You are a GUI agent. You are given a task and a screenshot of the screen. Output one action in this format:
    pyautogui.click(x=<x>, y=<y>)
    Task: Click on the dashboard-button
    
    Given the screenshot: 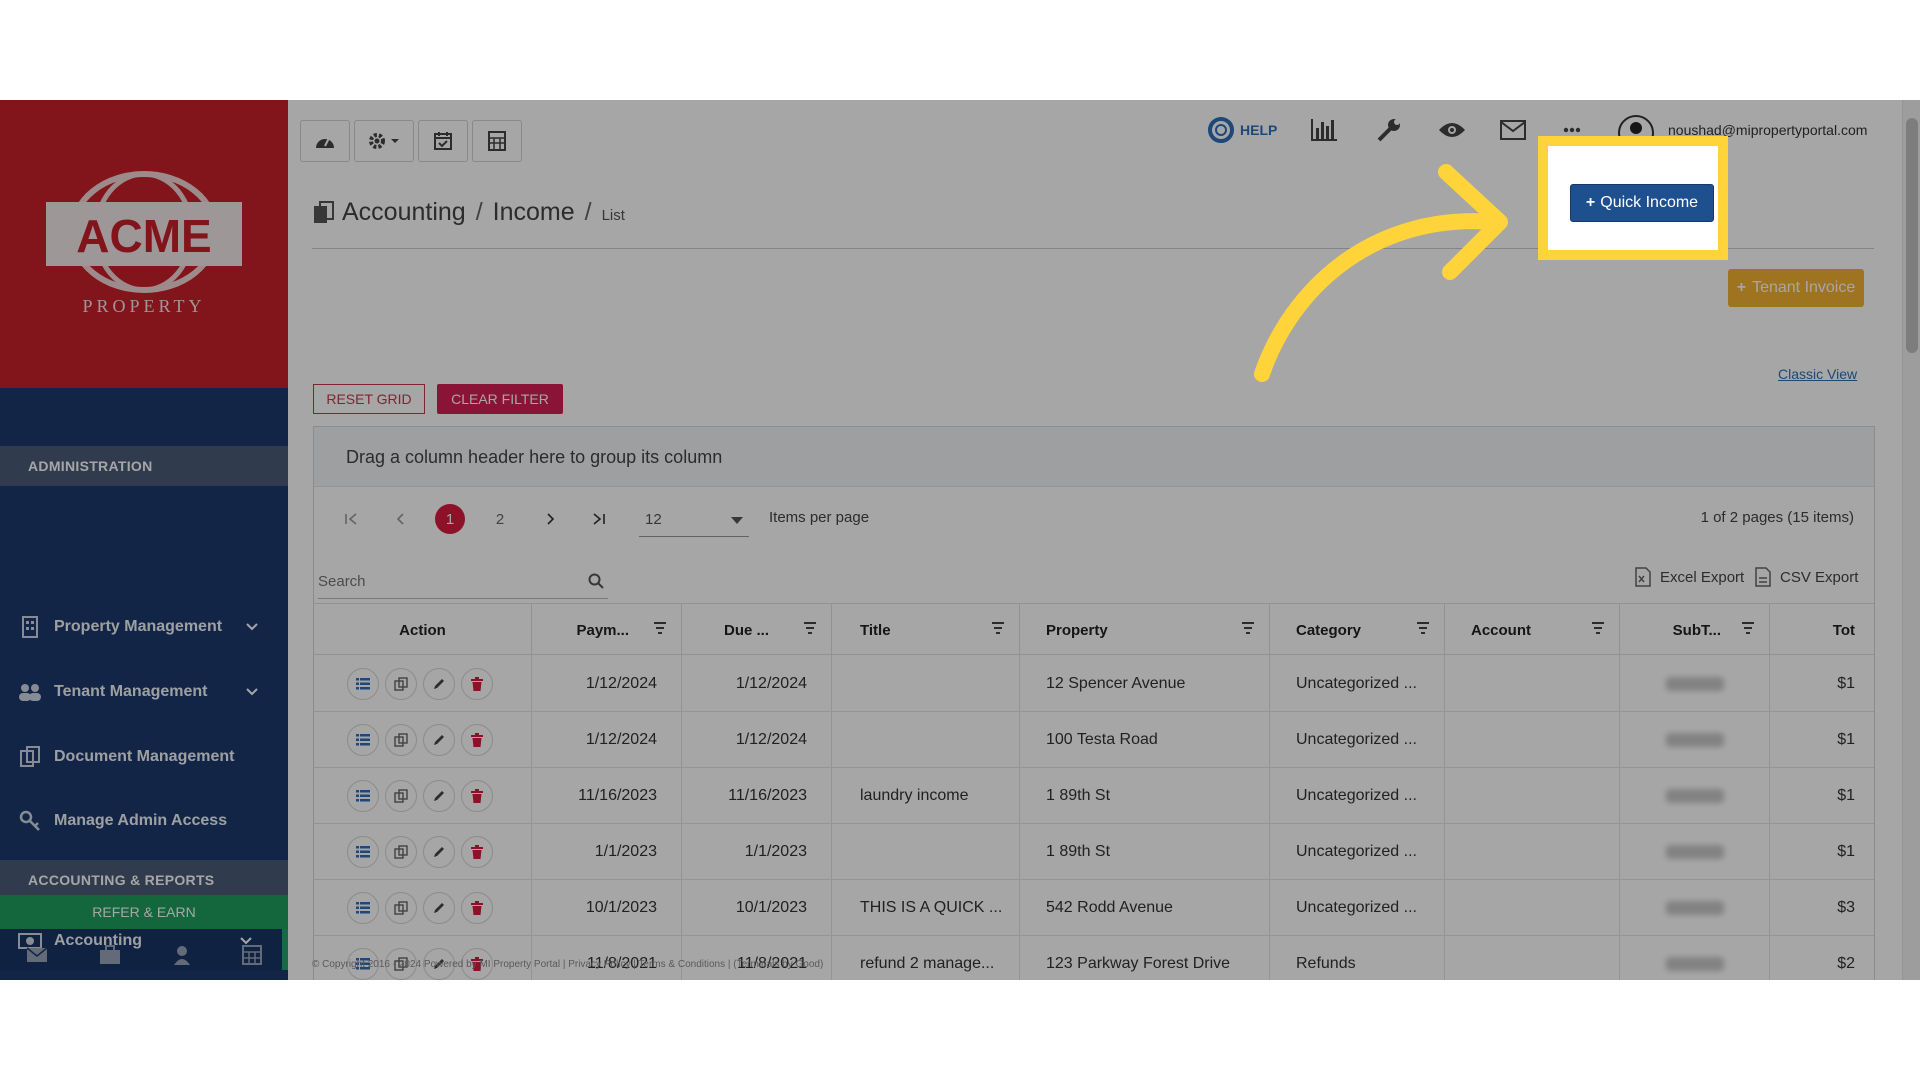 What is the action you would take?
    pyautogui.click(x=325, y=141)
    